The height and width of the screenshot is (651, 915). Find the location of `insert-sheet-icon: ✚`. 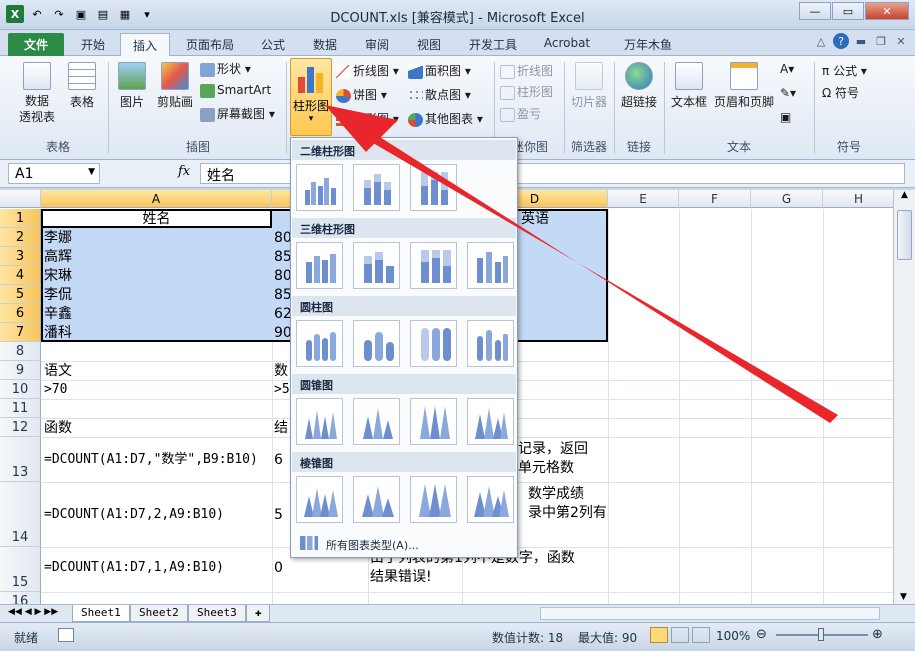

insert-sheet-icon: ✚ is located at coordinates (258, 613).